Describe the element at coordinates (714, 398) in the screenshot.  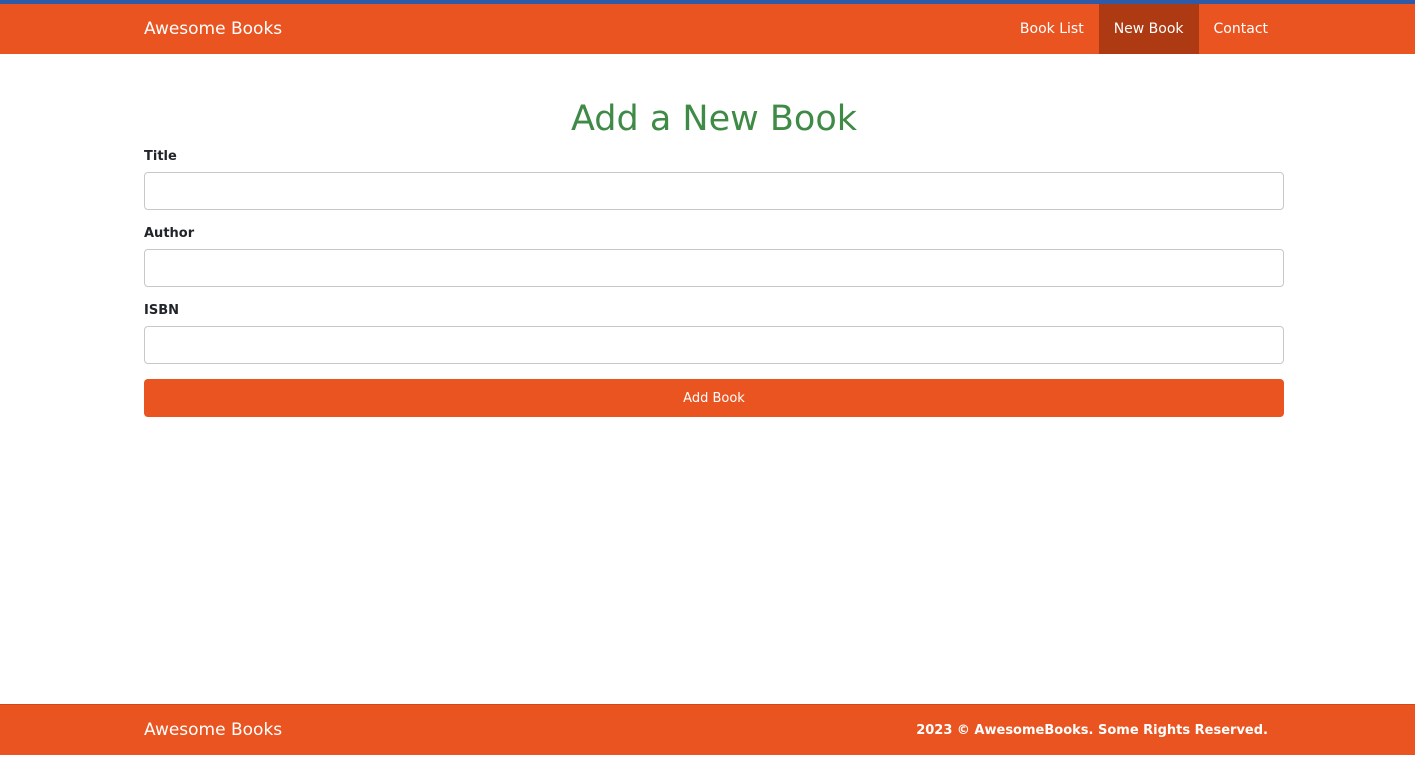
I see `add-book-button: Add Book` at that location.